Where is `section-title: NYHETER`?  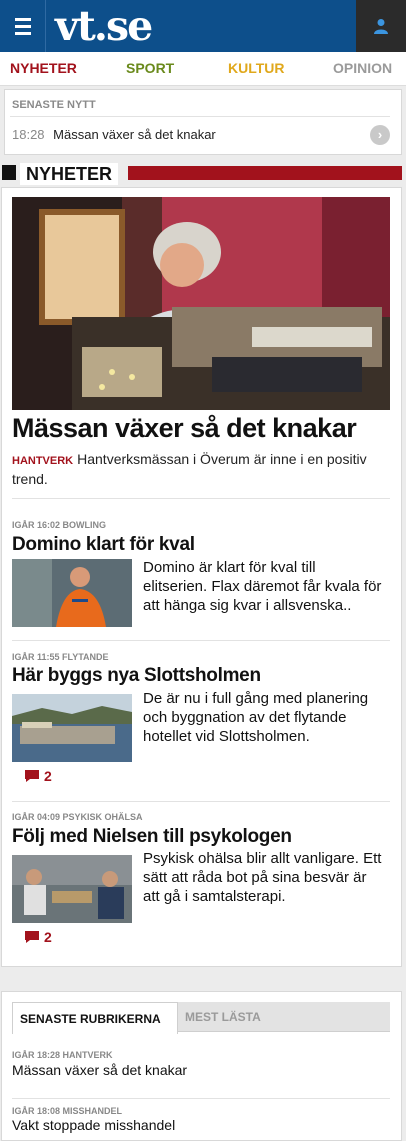
section-title: NYHETER is located at coordinates (69, 174).